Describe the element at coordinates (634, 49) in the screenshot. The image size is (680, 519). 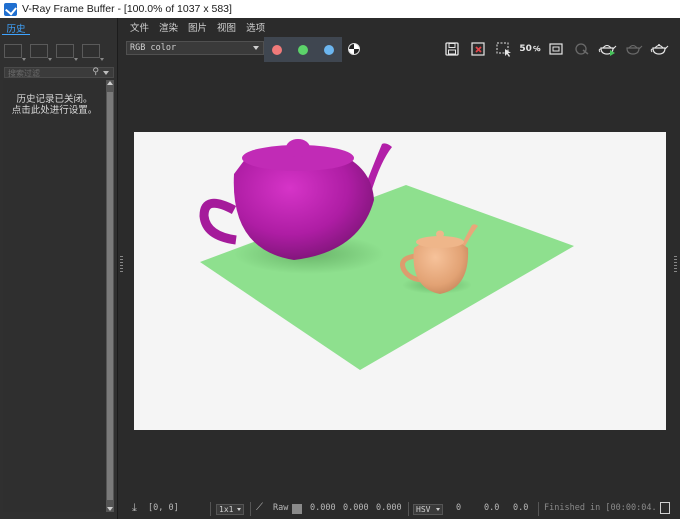
I see `interactive-render-icon` at that location.